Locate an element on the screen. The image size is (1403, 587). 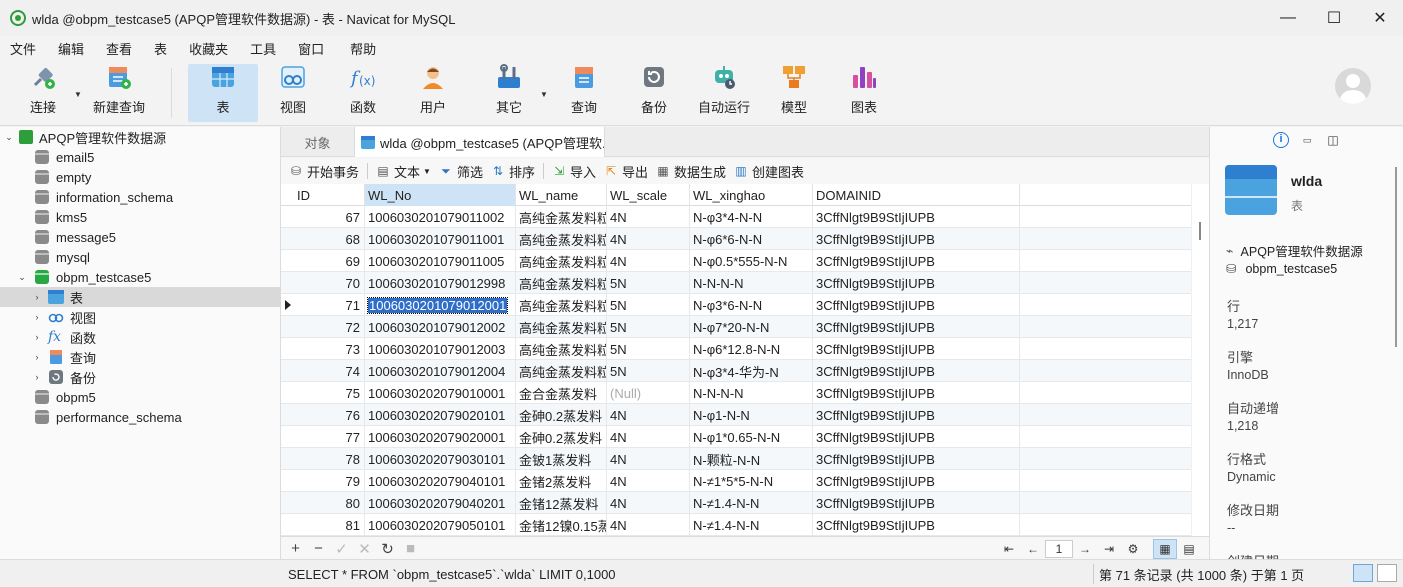
menu-tools: 工具 is located at coordinates (264, 48).